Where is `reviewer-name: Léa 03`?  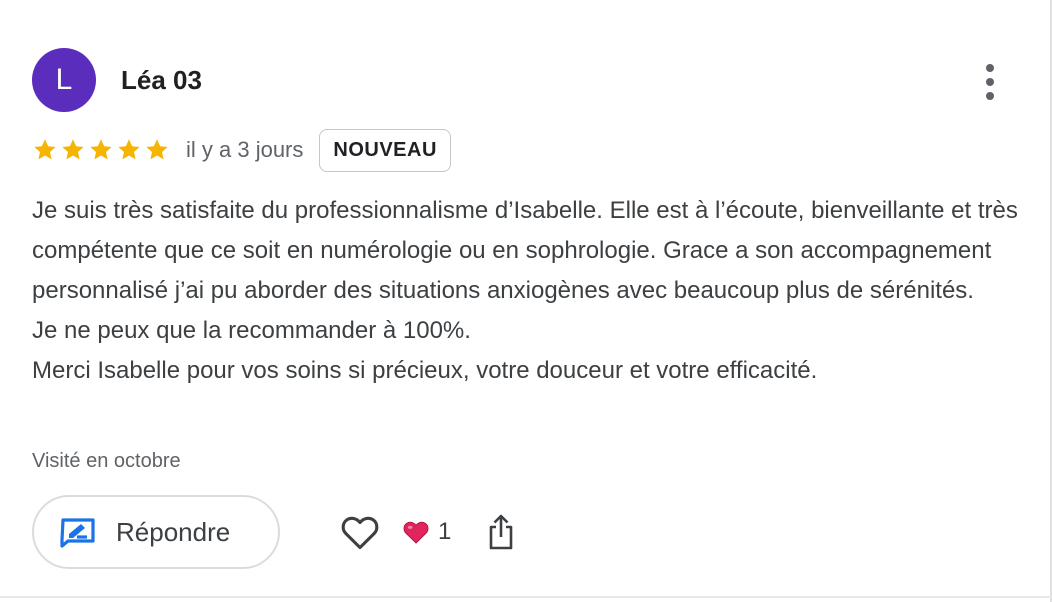
reviewer-name: Léa 03 is located at coordinates (161, 80).